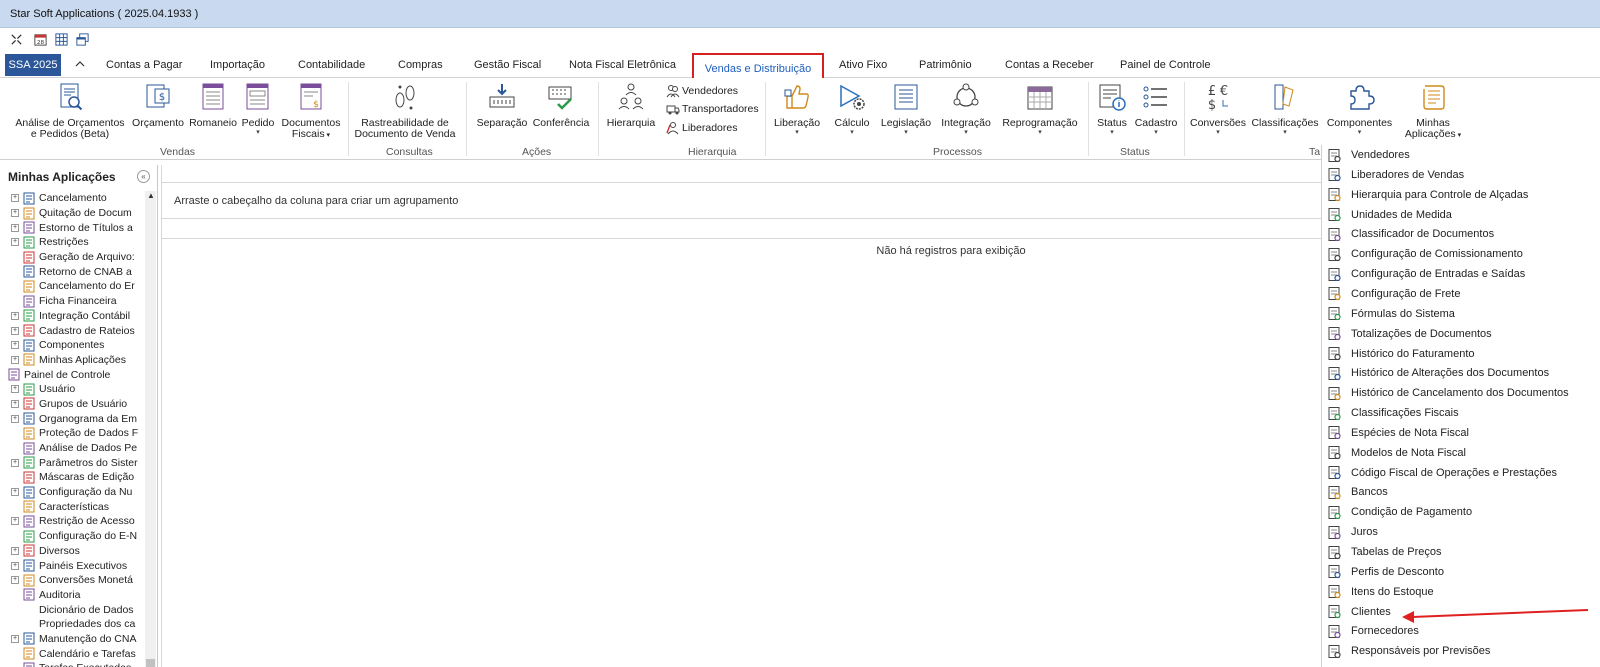 The image size is (1600, 667). Describe the element at coordinates (1040, 108) in the screenshot. I see `reprogramacao-button: Reprogramação ▾` at that location.